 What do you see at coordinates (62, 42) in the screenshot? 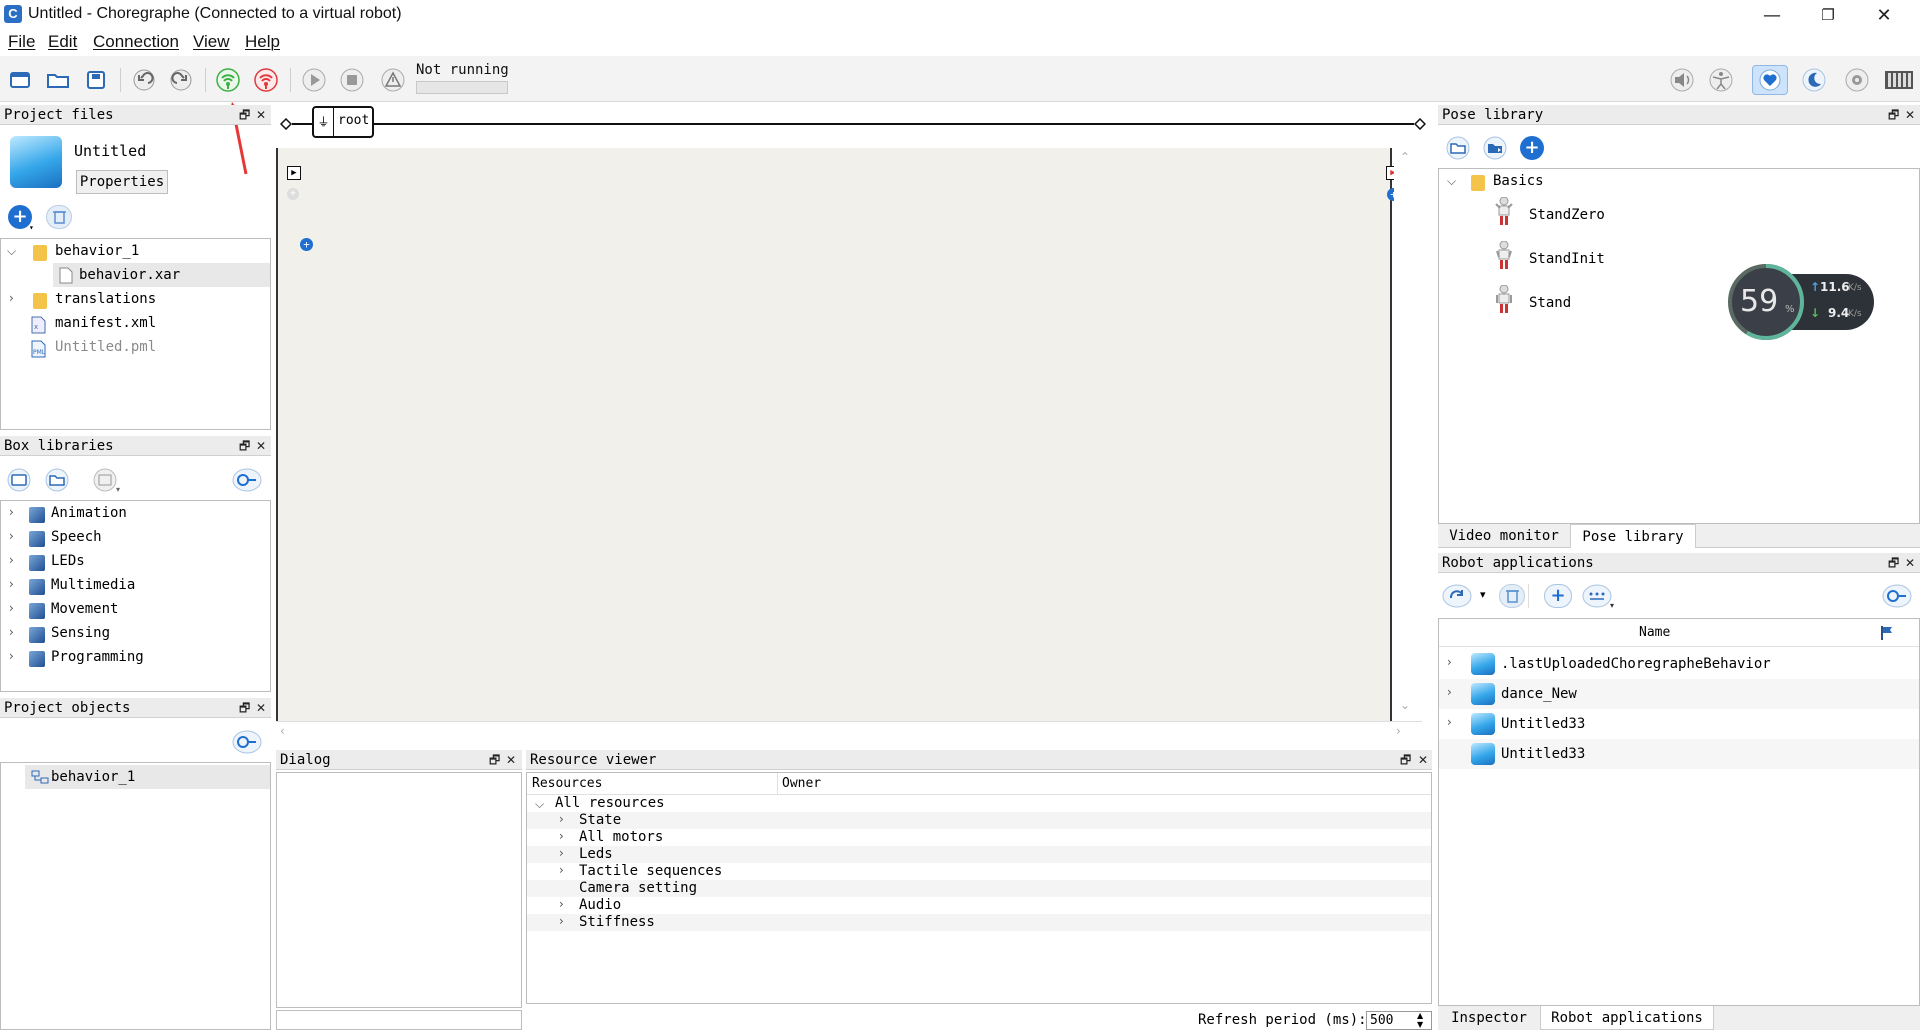
I see `menu-edit: Edit` at bounding box center [62, 42].